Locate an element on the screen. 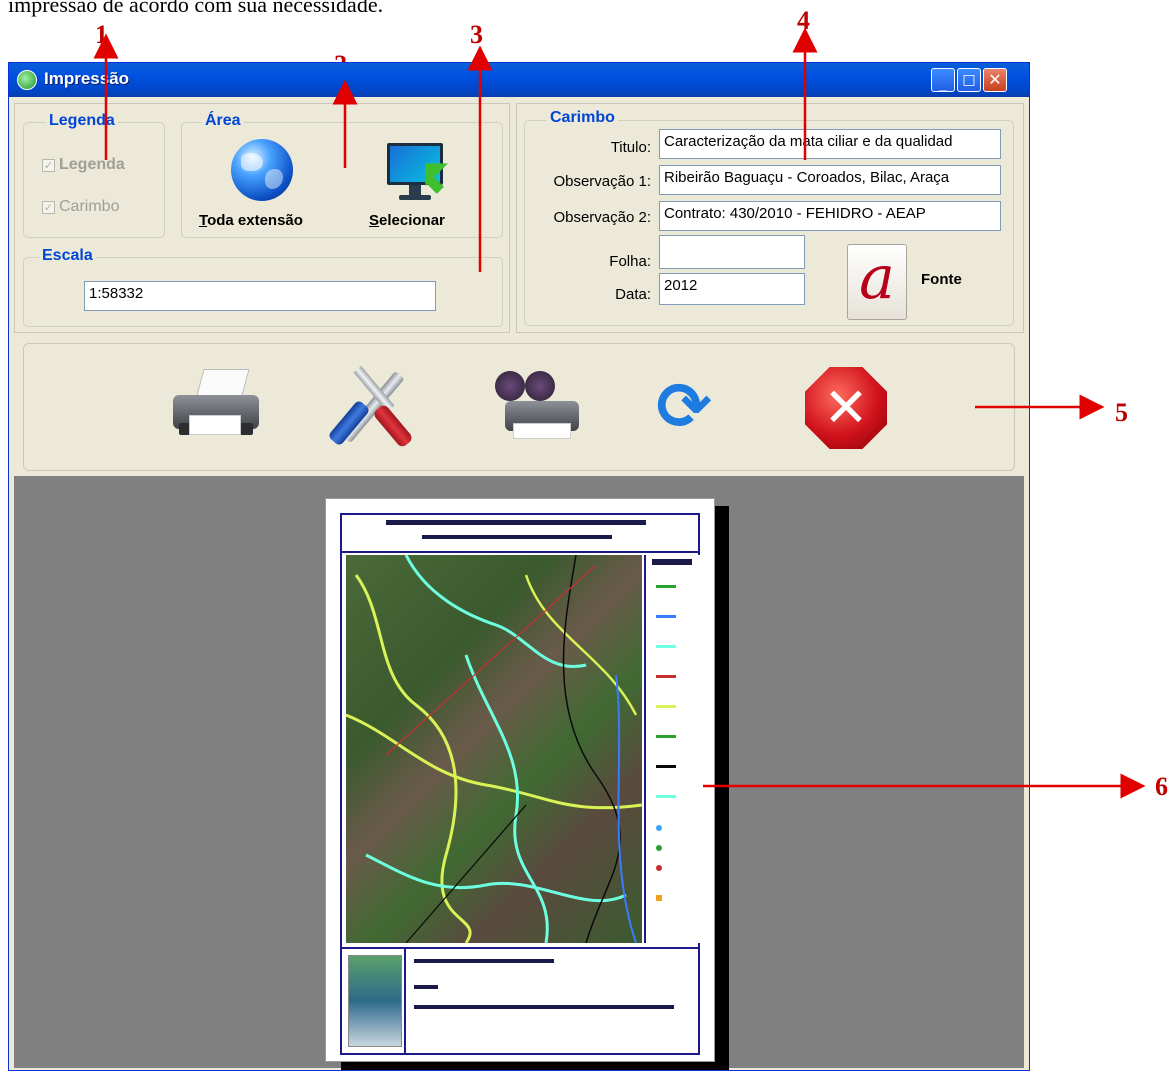  legenda-checkbox-label: Legenda is located at coordinates (92, 164).